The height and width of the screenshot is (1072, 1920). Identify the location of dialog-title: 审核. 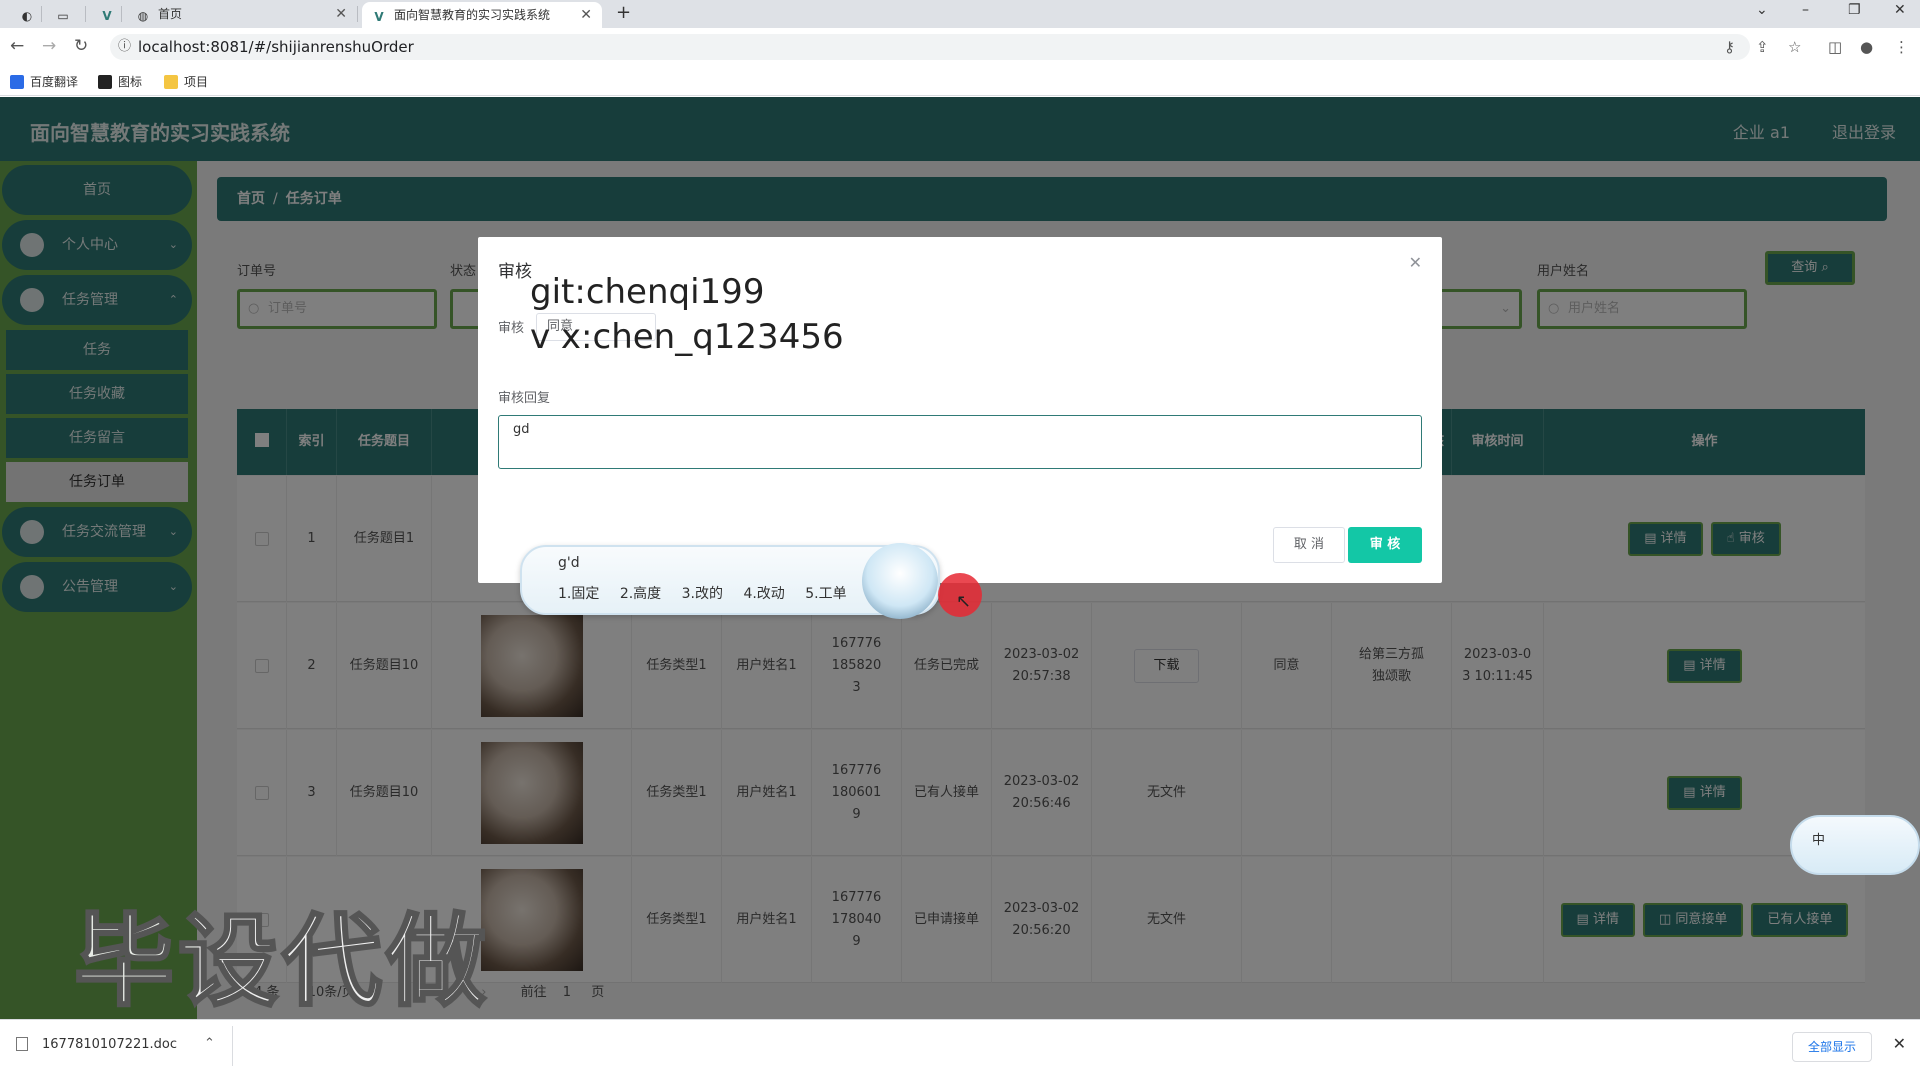
(515, 272).